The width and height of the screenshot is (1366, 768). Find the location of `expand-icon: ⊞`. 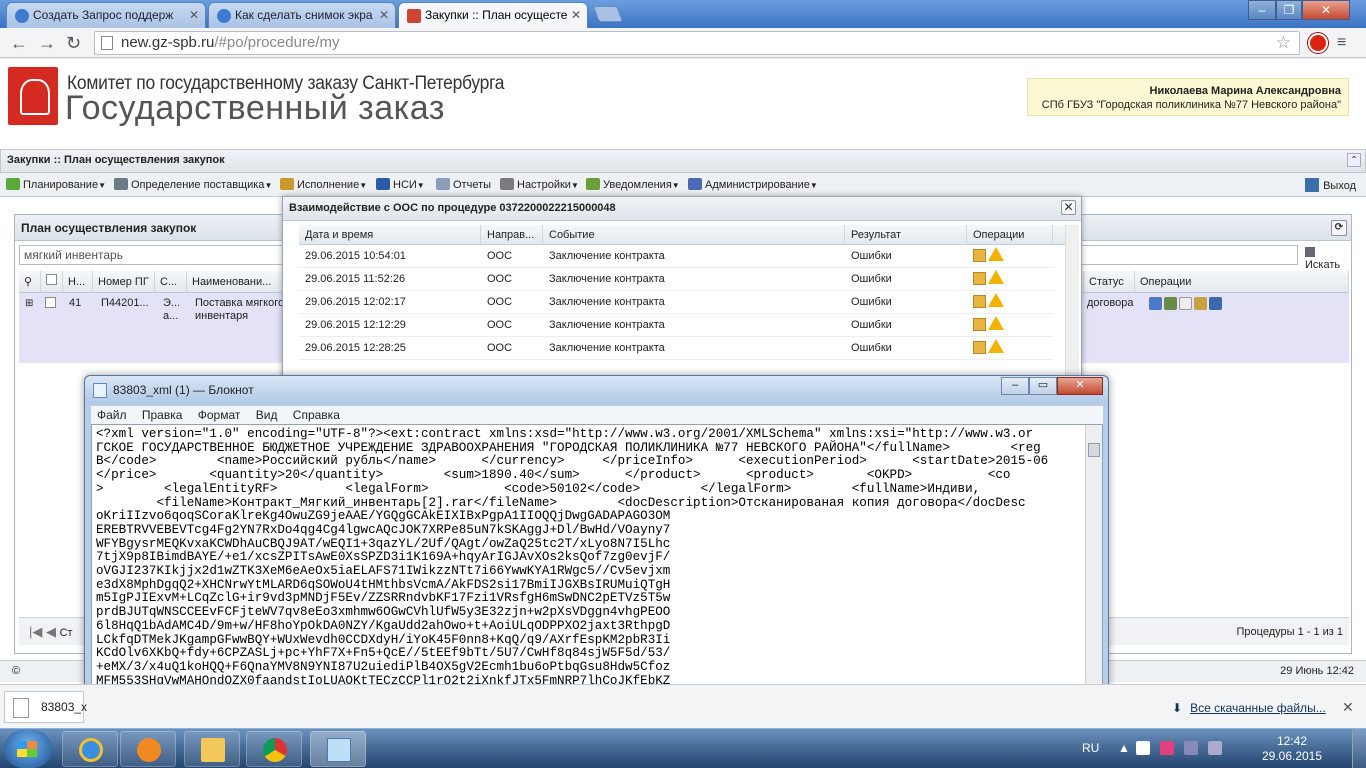

expand-icon: ⊞ is located at coordinates (29, 303).